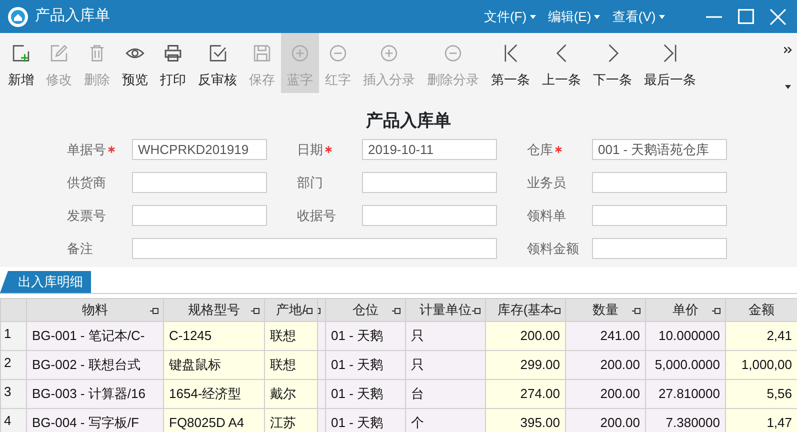 The height and width of the screenshot is (432, 797). I want to click on table-cell: 江苏, so click(291, 420).